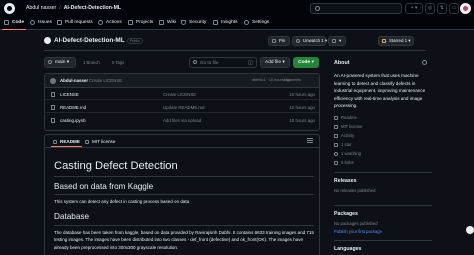  What do you see at coordinates (140, 24) in the screenshot?
I see `tab-projects: Projects` at bounding box center [140, 24].